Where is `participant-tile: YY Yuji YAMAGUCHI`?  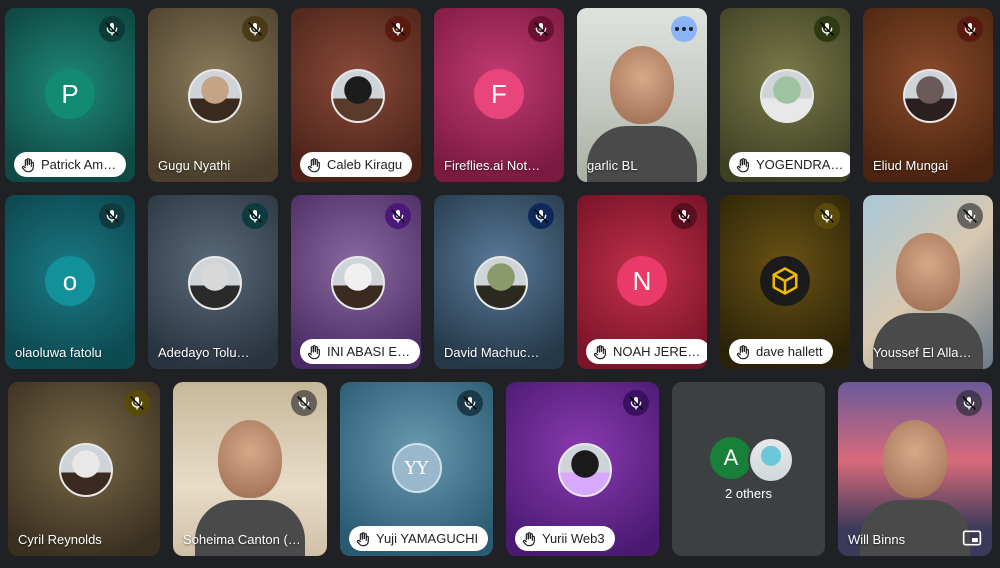
participant-tile: YY Yuji YAMAGUCHI is located at coordinates (416, 469).